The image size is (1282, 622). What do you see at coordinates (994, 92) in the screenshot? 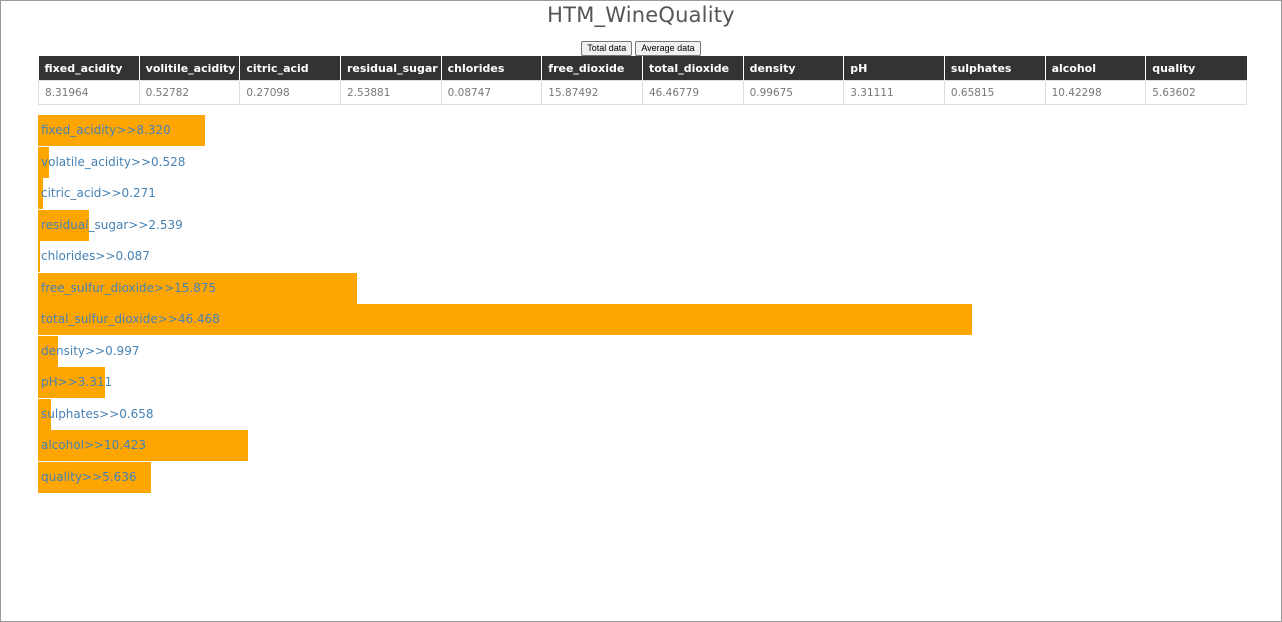
I see `table-cell-sulphates: 0.65815` at bounding box center [994, 92].